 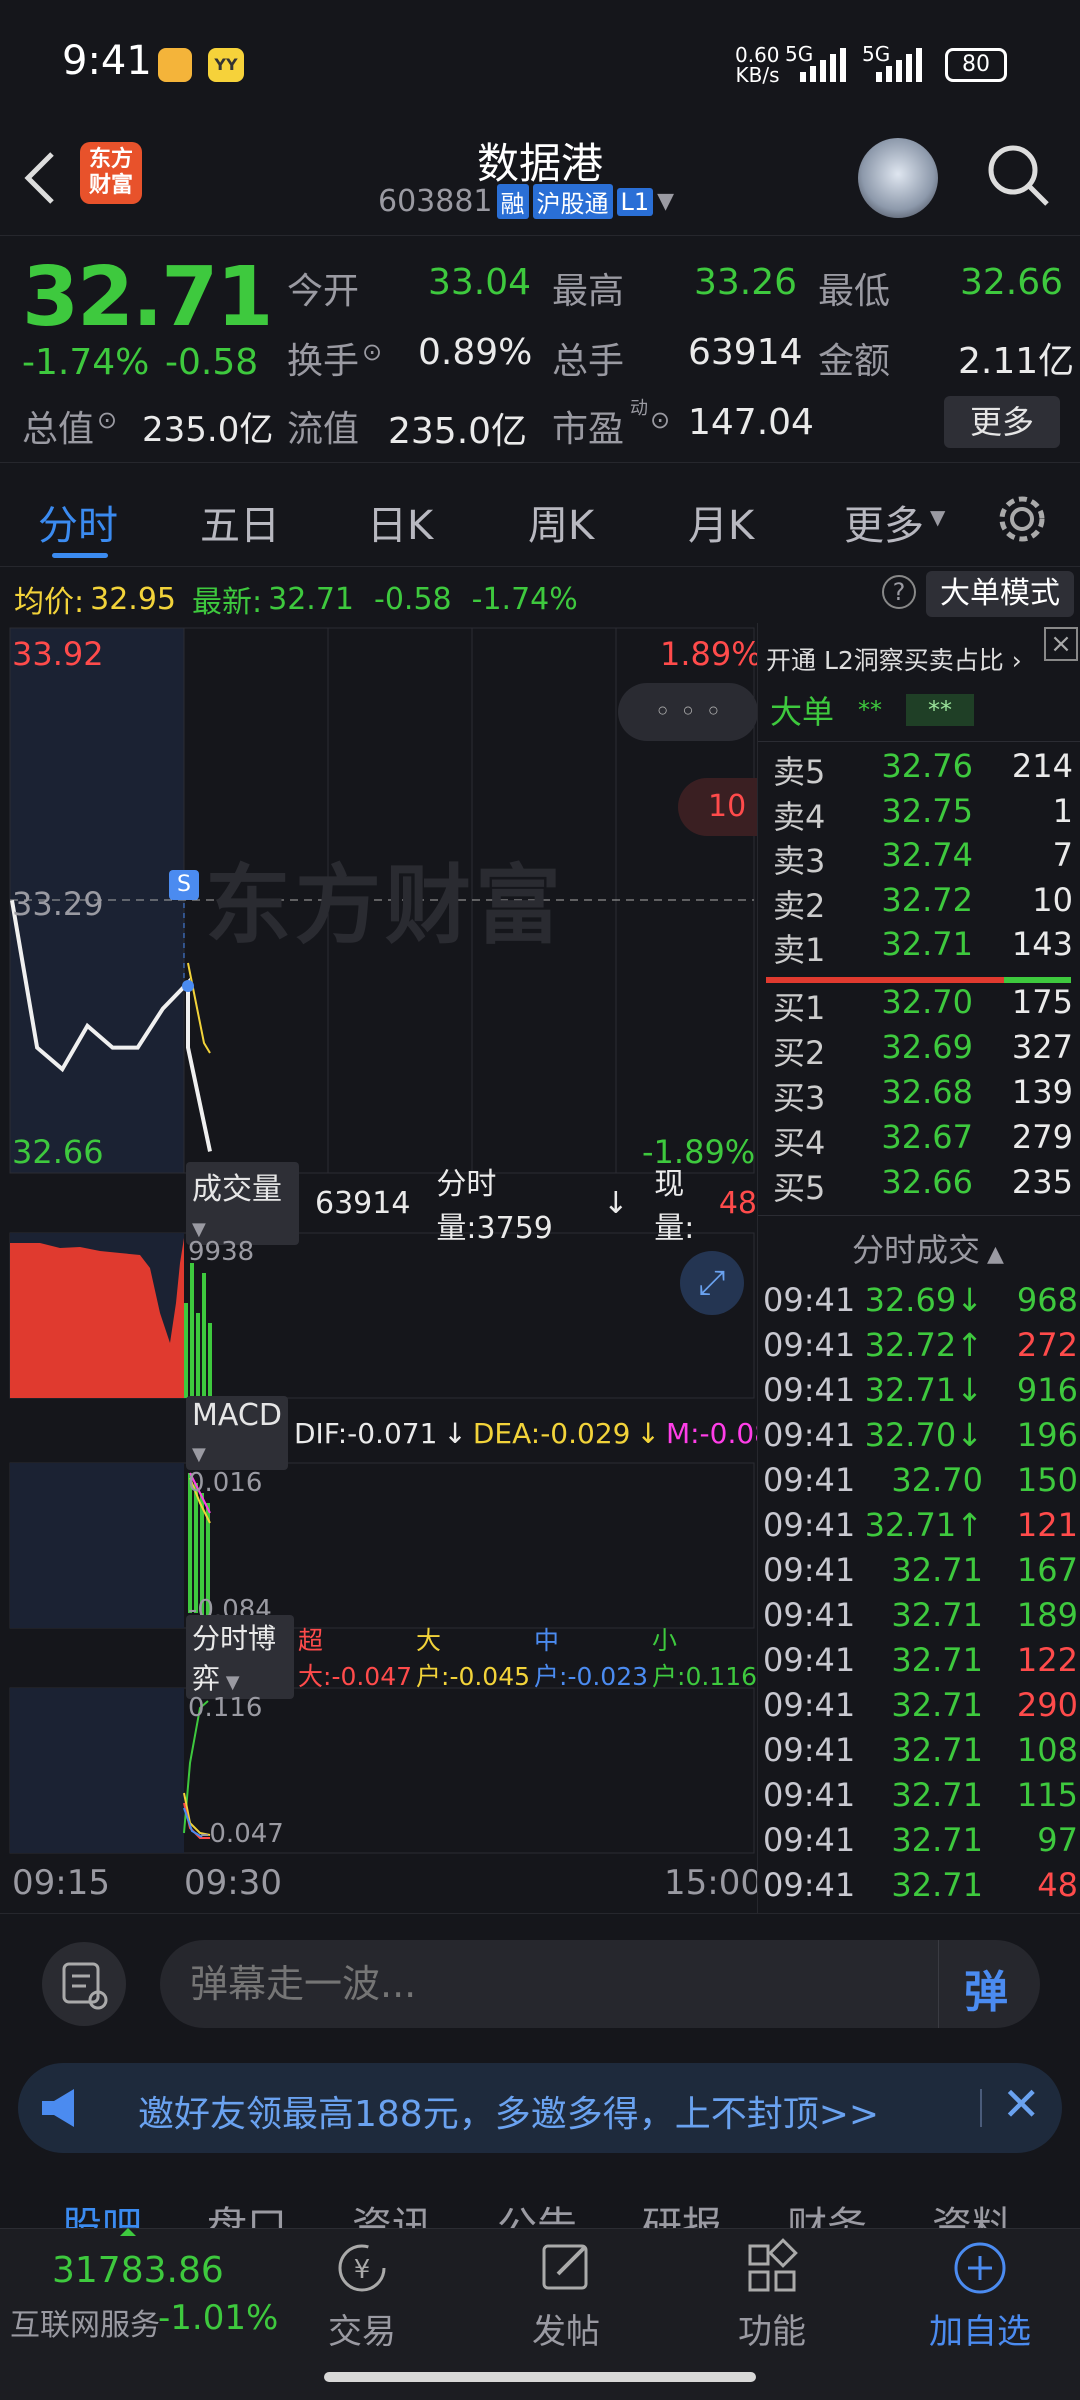 What do you see at coordinates (799, 1098) in the screenshot?
I see `bid-level: 买3` at bounding box center [799, 1098].